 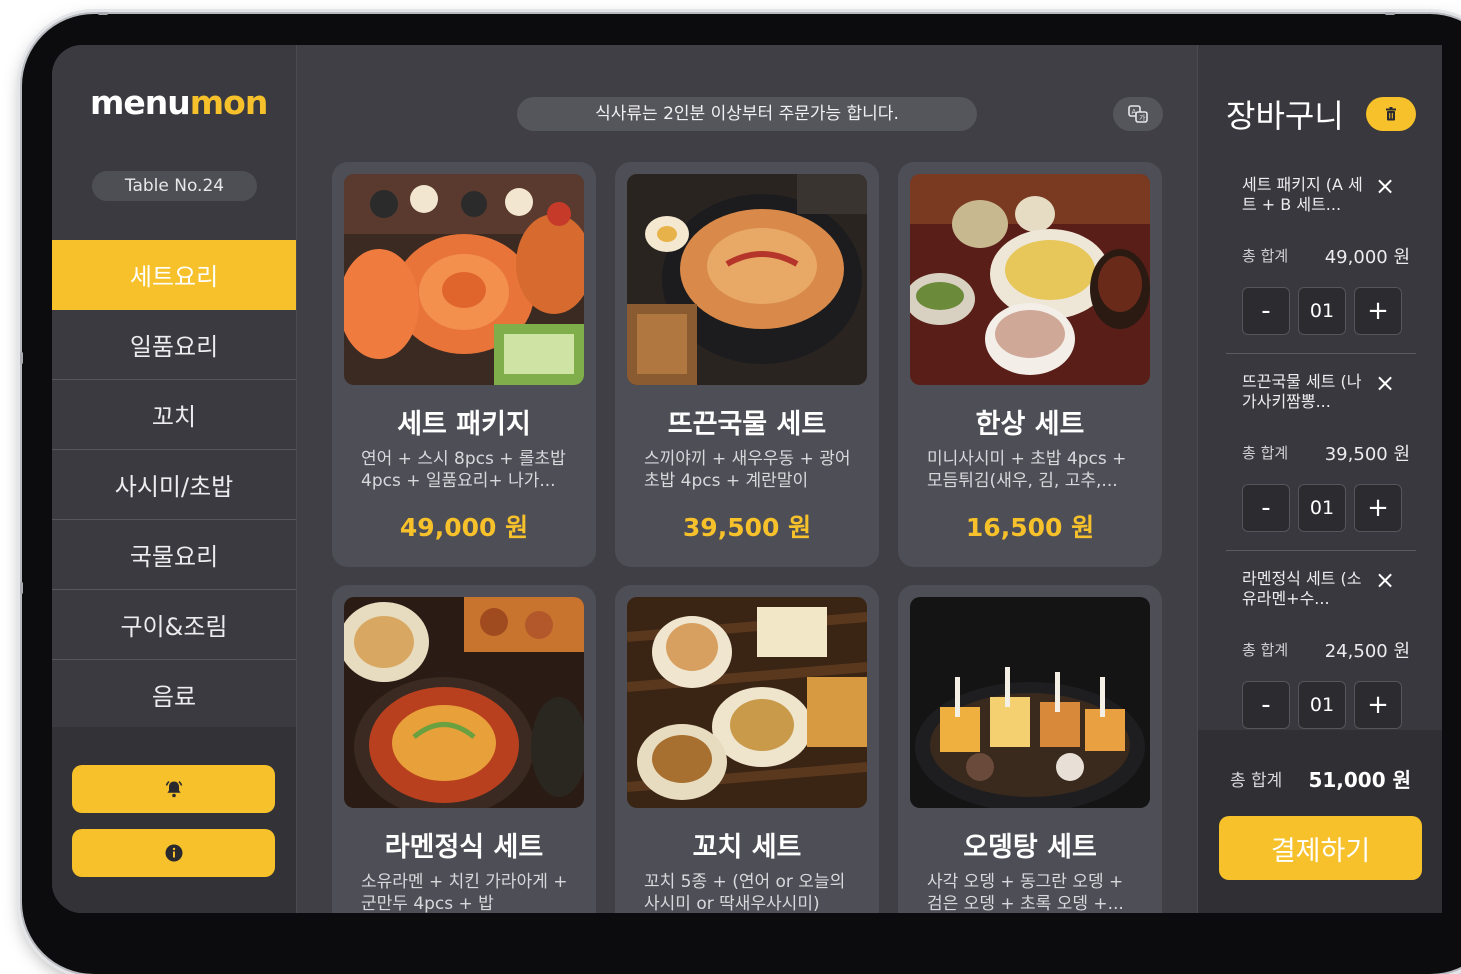 I want to click on item-total-value: 24,500 원, so click(x=1367, y=651).